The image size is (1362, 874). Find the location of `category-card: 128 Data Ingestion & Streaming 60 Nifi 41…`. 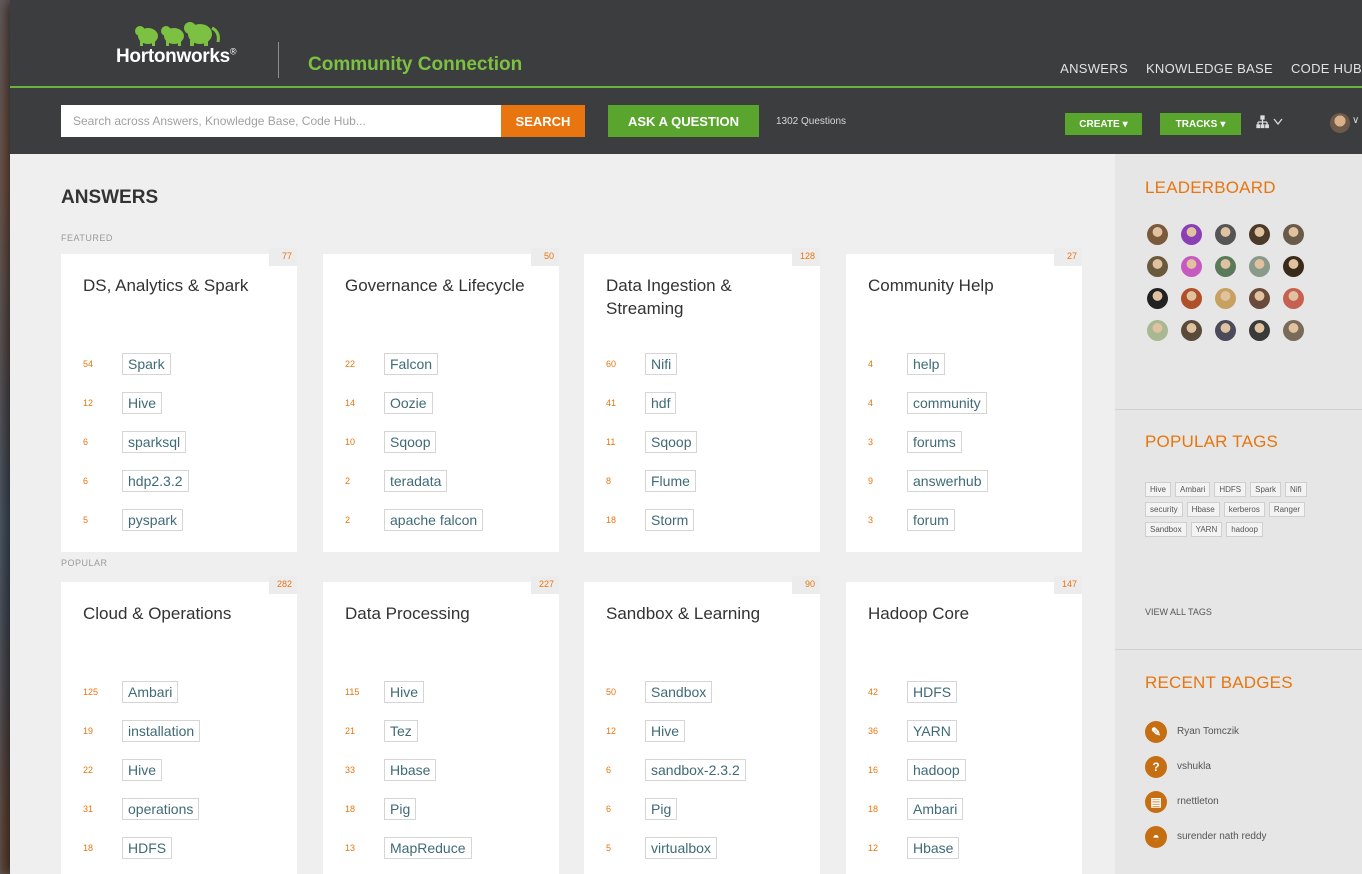

category-card: 128 Data Ingestion & Streaming 60 Nifi 41… is located at coordinates (702, 400).